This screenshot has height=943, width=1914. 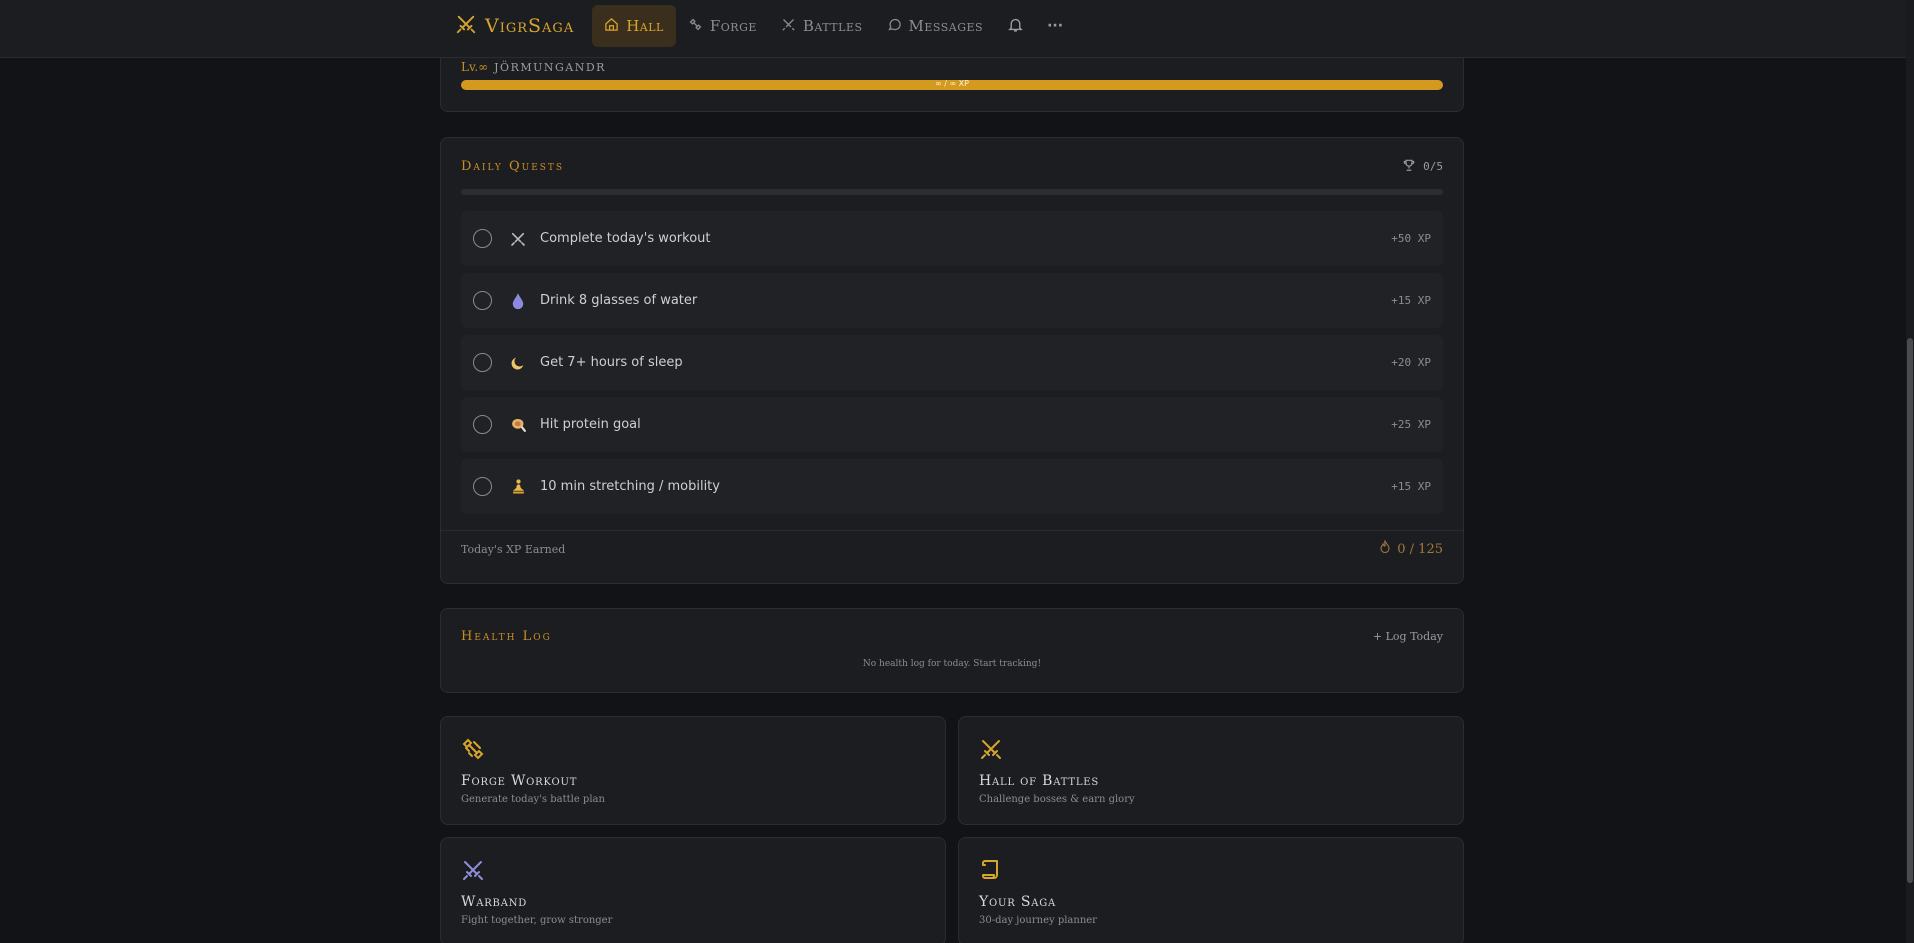 I want to click on nav-battles: Battles, so click(x=822, y=26).